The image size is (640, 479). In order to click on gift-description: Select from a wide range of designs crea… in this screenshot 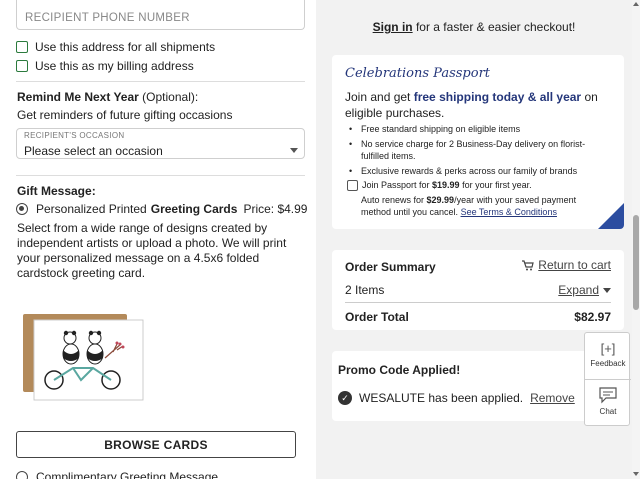, I will do `click(152, 250)`.